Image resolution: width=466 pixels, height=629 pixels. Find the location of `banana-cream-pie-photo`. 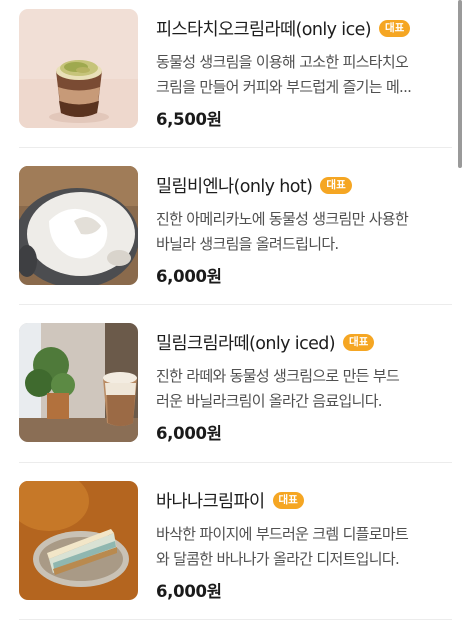

banana-cream-pie-photo is located at coordinates (78, 540).